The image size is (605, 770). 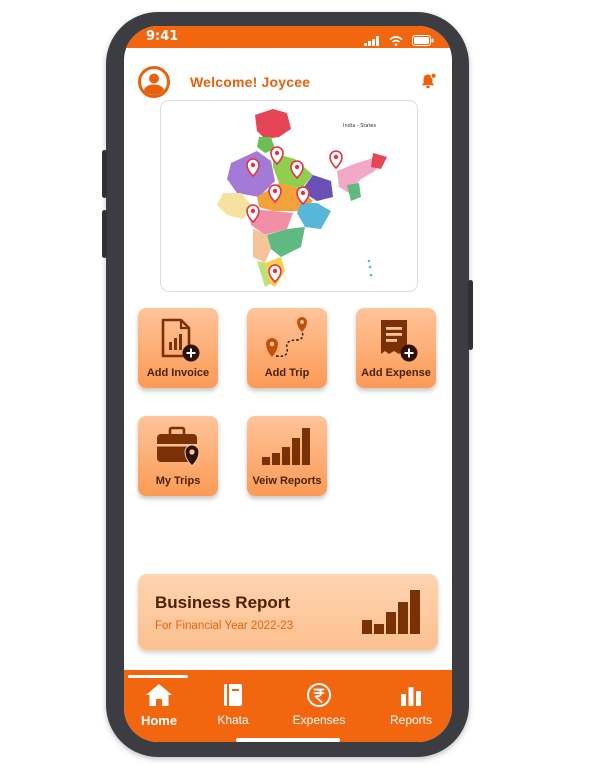 I want to click on map-title: India - States, so click(x=360, y=126).